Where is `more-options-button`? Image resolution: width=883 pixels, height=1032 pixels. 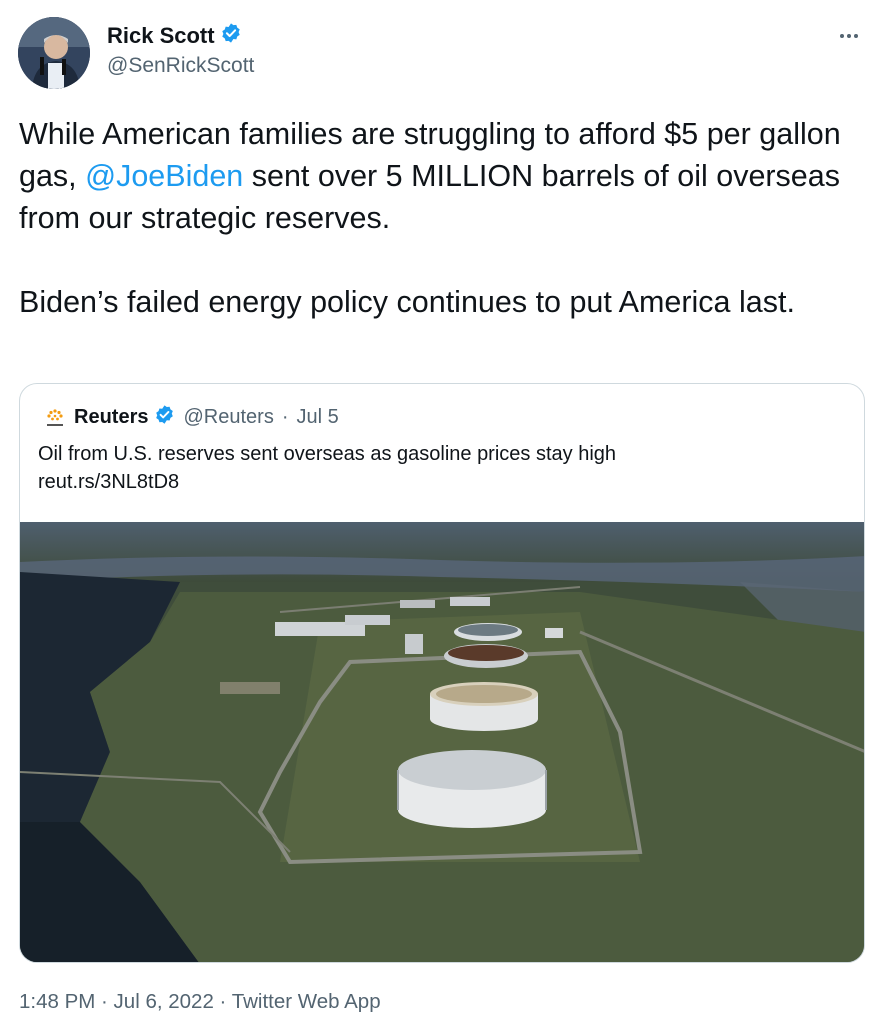
more-options-button is located at coordinates (849, 36).